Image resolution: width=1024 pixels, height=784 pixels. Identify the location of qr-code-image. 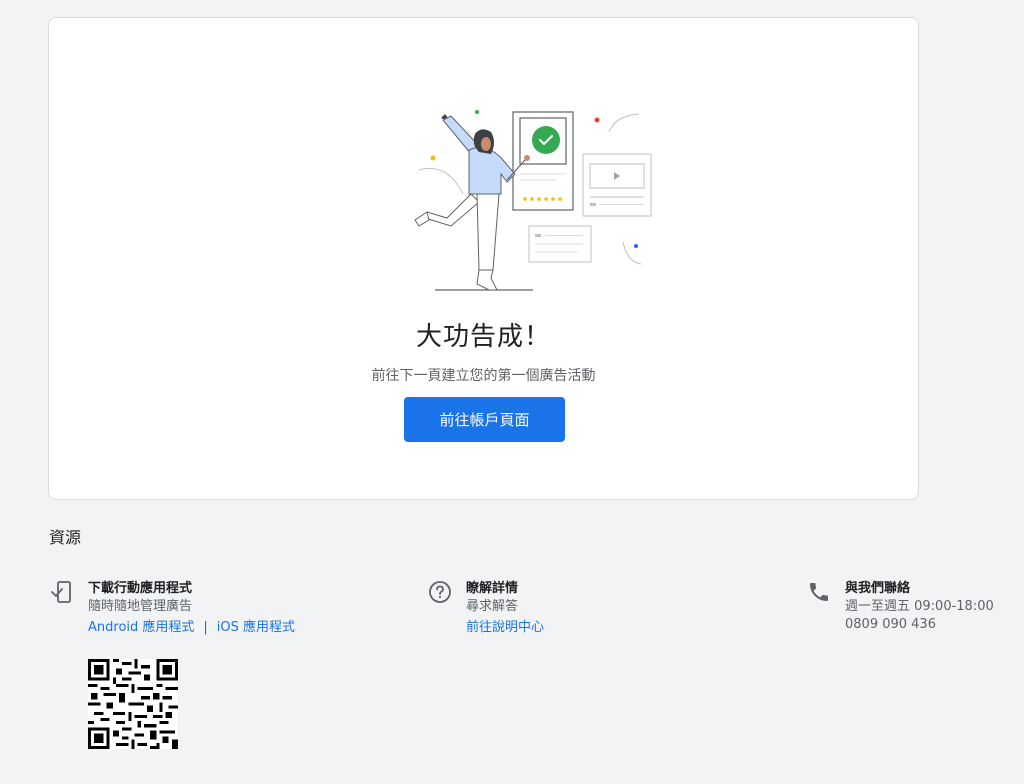
(133, 704).